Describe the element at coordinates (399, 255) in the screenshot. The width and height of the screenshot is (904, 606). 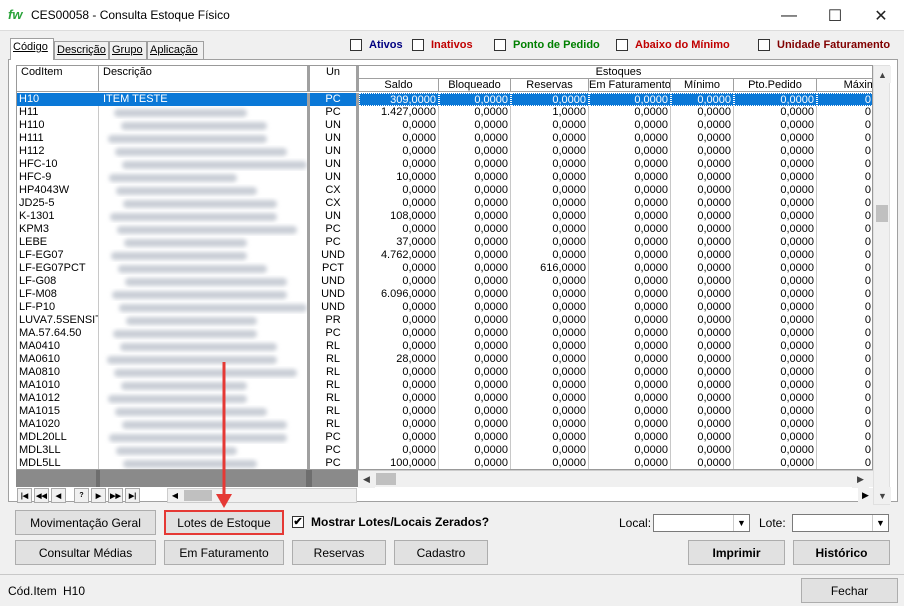
I see `cell-saldo: 4.762,0000` at that location.